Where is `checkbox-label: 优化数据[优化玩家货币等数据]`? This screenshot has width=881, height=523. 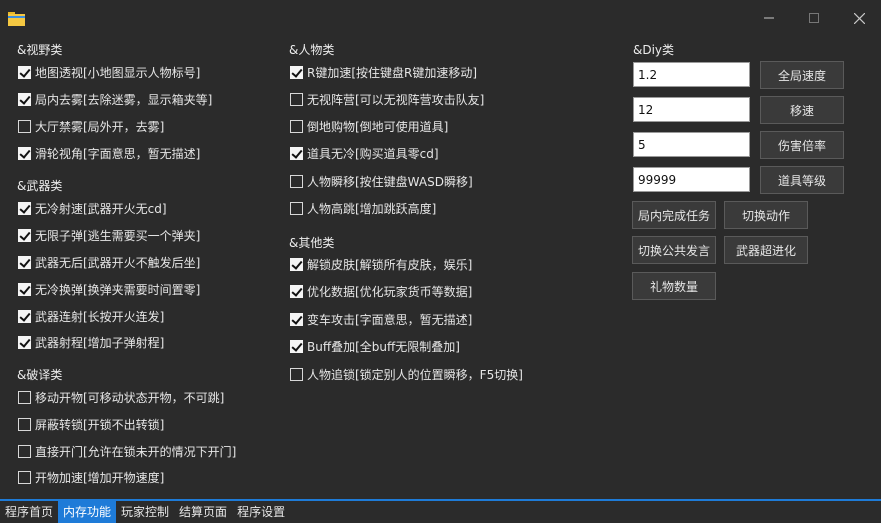 checkbox-label: 优化数据[优化玩家货币等数据] is located at coordinates (390, 291).